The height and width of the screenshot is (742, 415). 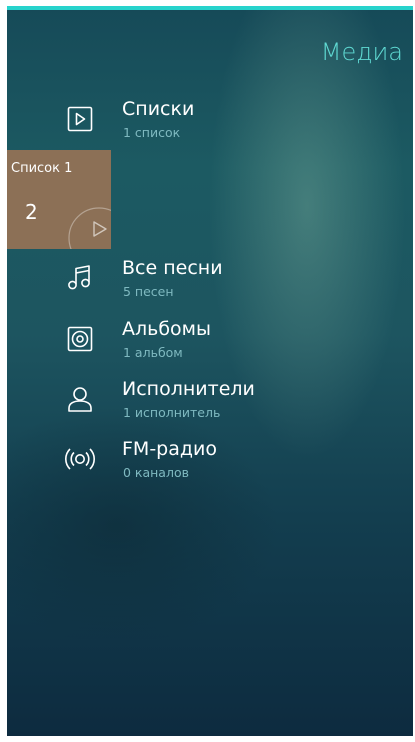 I want to click on music-note-icon, so click(x=80, y=278).